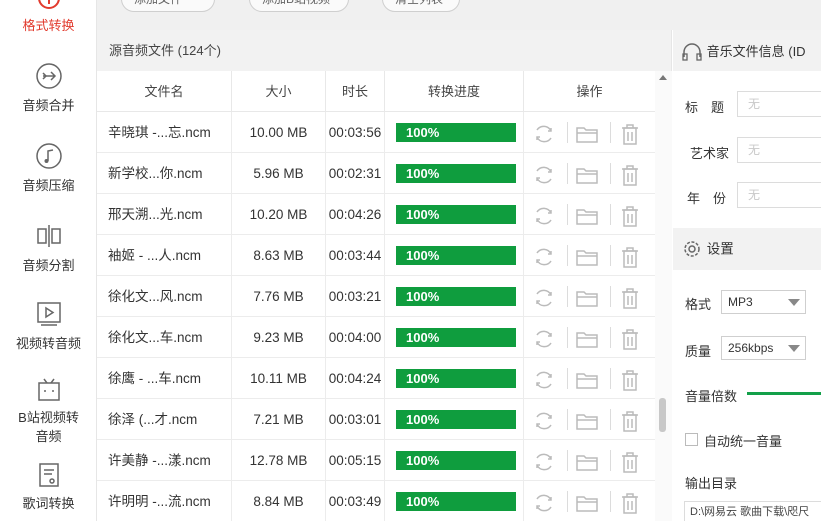  Describe the element at coordinates (48, 503) in the screenshot. I see `nav-label: 歌词转换` at that location.